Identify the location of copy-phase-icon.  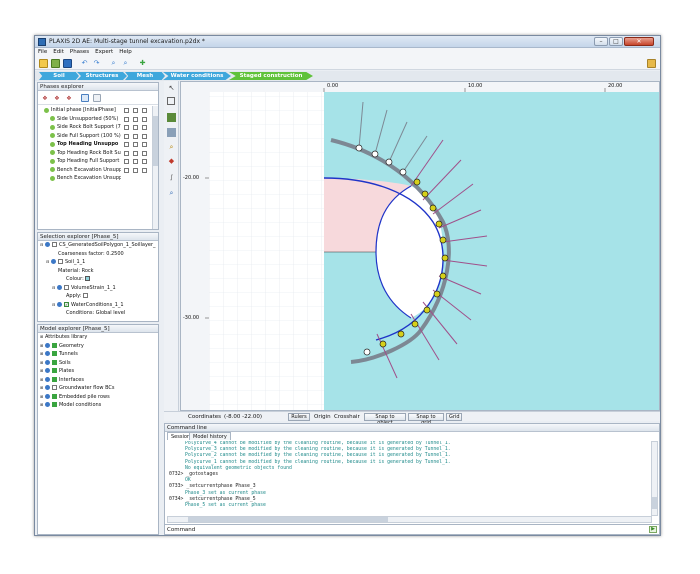
(97, 98).